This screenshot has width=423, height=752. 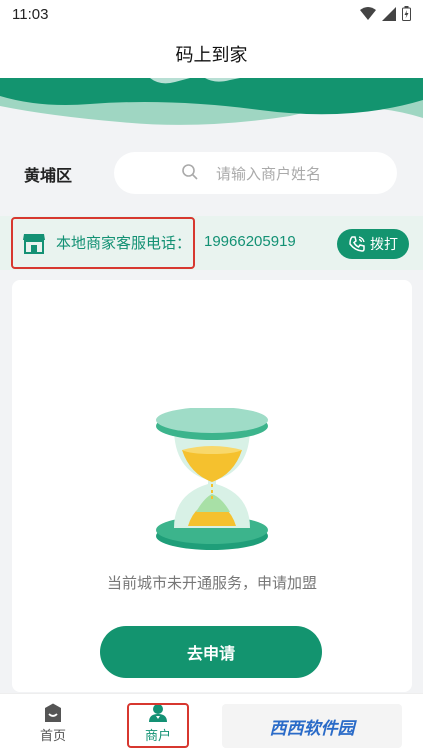 I want to click on search-input: 请输入商户姓名, so click(x=255, y=173).